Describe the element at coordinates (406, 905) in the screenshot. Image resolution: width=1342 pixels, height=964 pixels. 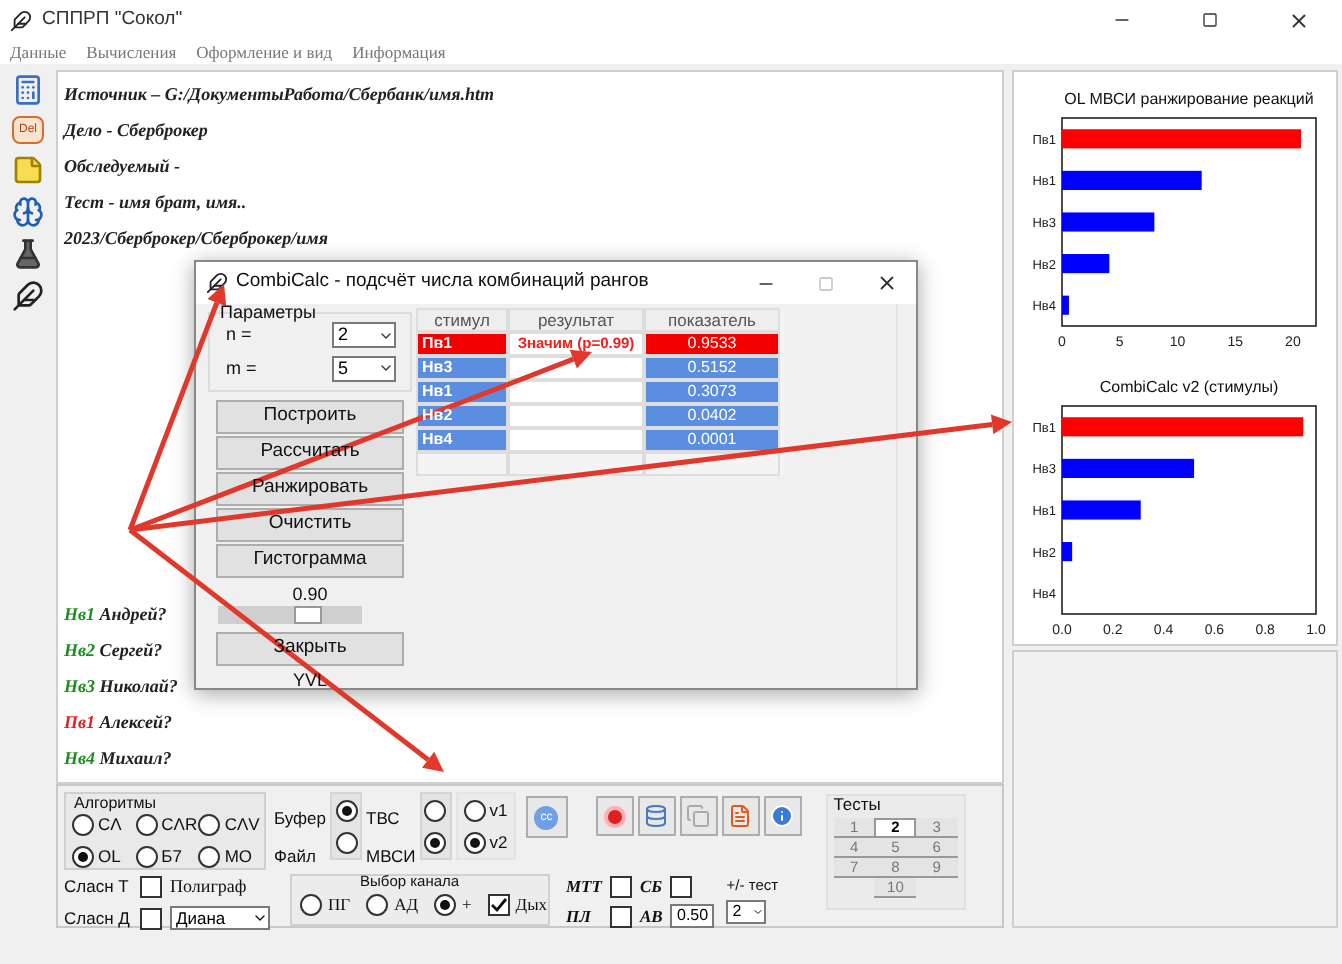
I see `radio-label: АД` at that location.